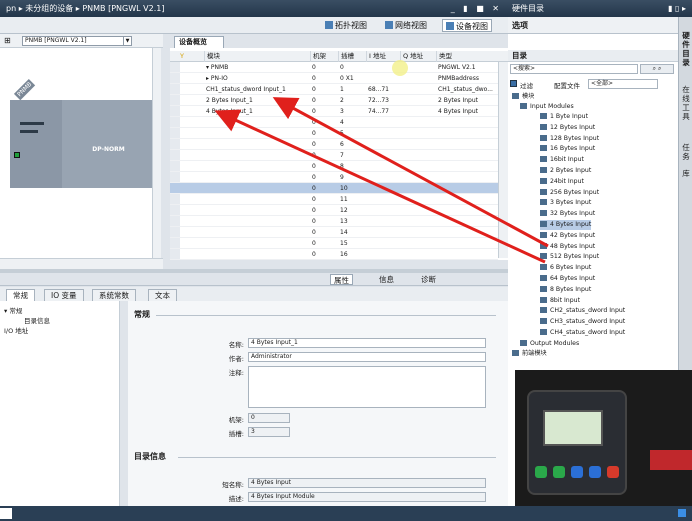  What do you see at coordinates (183, 56) in the screenshot?
I see `filter-icon: Y` at bounding box center [183, 56].